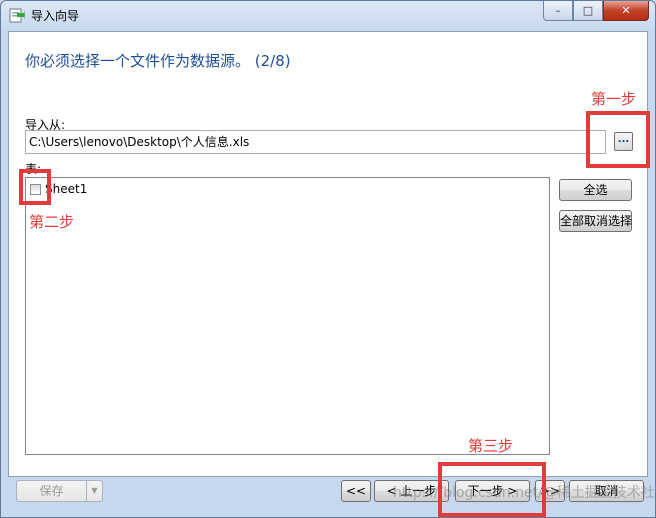 The image size is (656, 518). Describe the element at coordinates (55, 16) in the screenshot. I see `window-title: 导入向导` at that location.